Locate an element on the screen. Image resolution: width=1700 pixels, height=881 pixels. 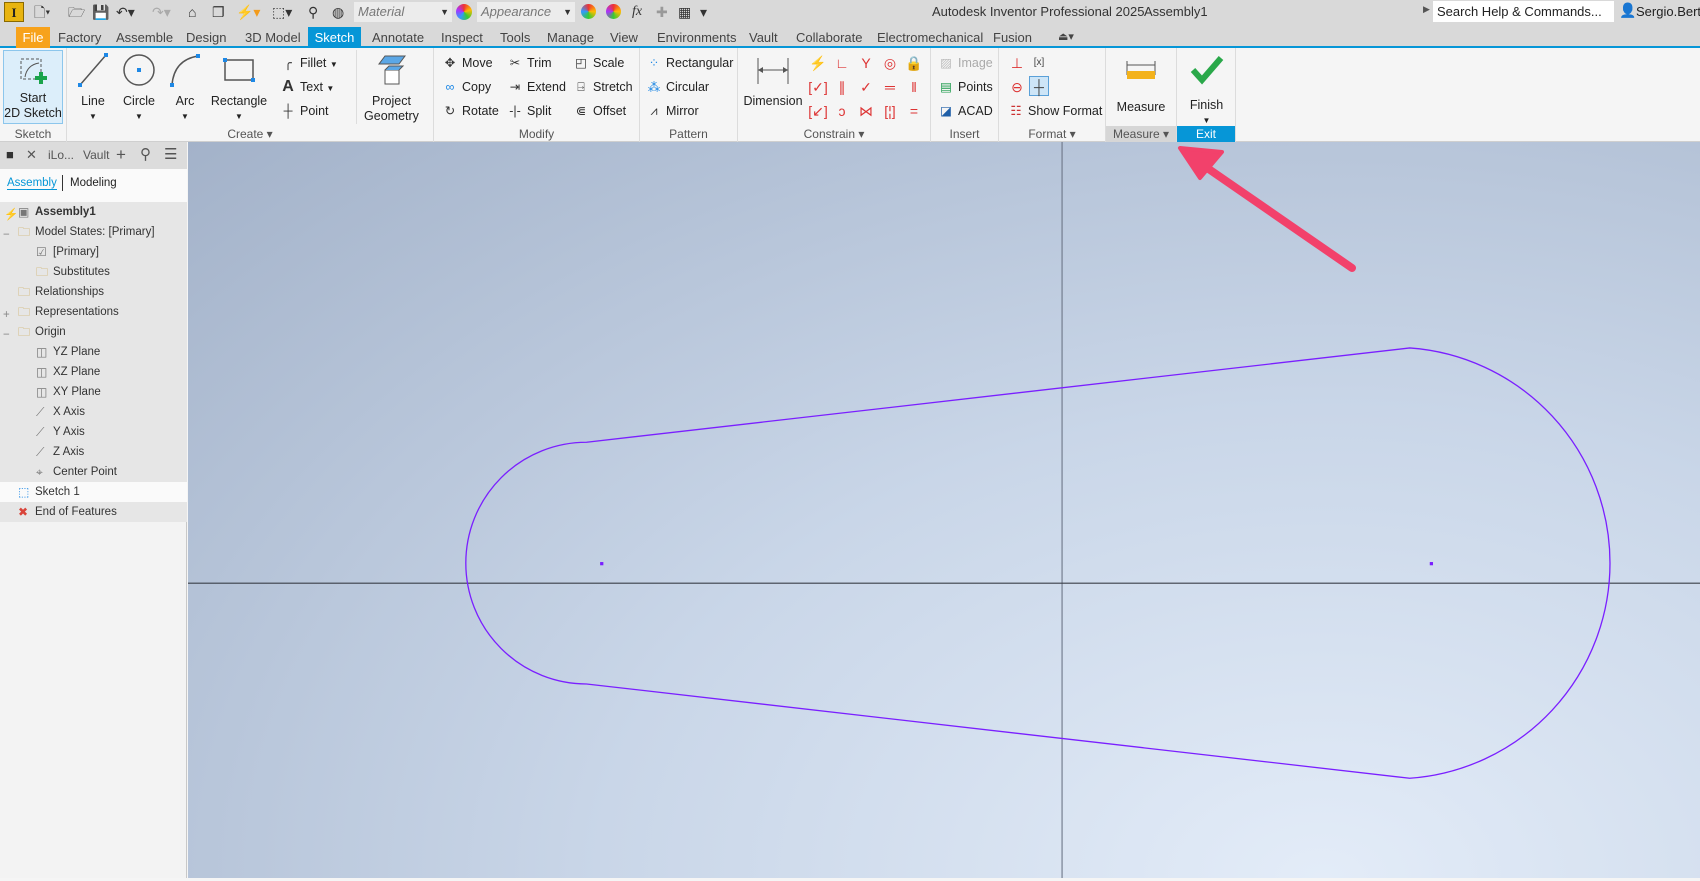
menu-icon: ☰ is located at coordinates (170, 155).